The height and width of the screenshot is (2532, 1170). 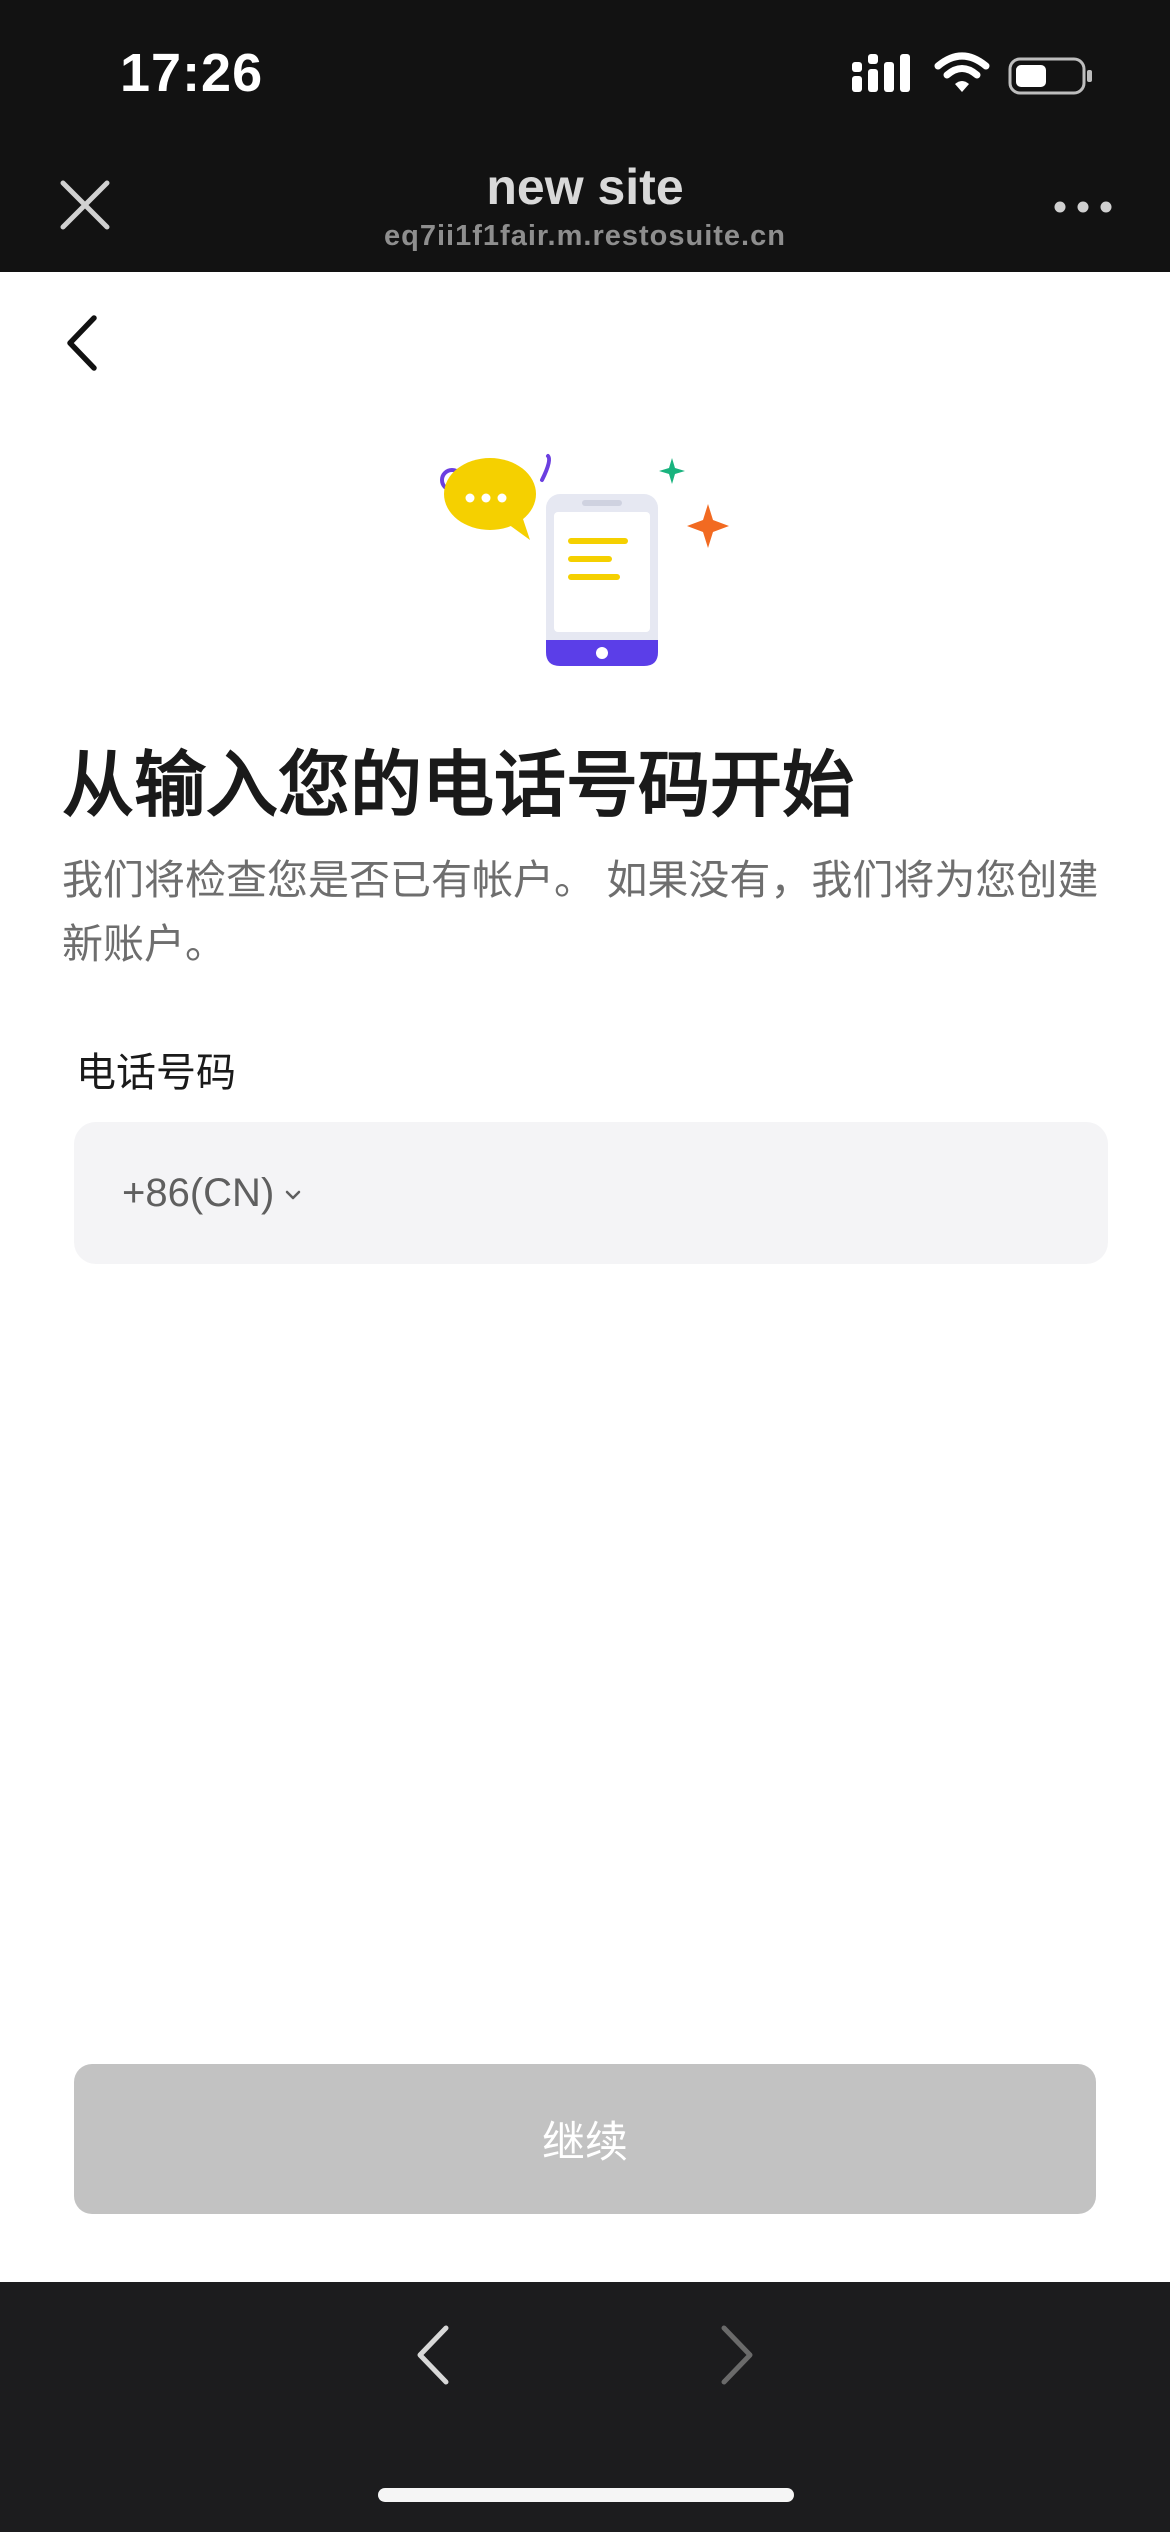 I want to click on phone-number-field: +86(CN), so click(x=591, y=1194).